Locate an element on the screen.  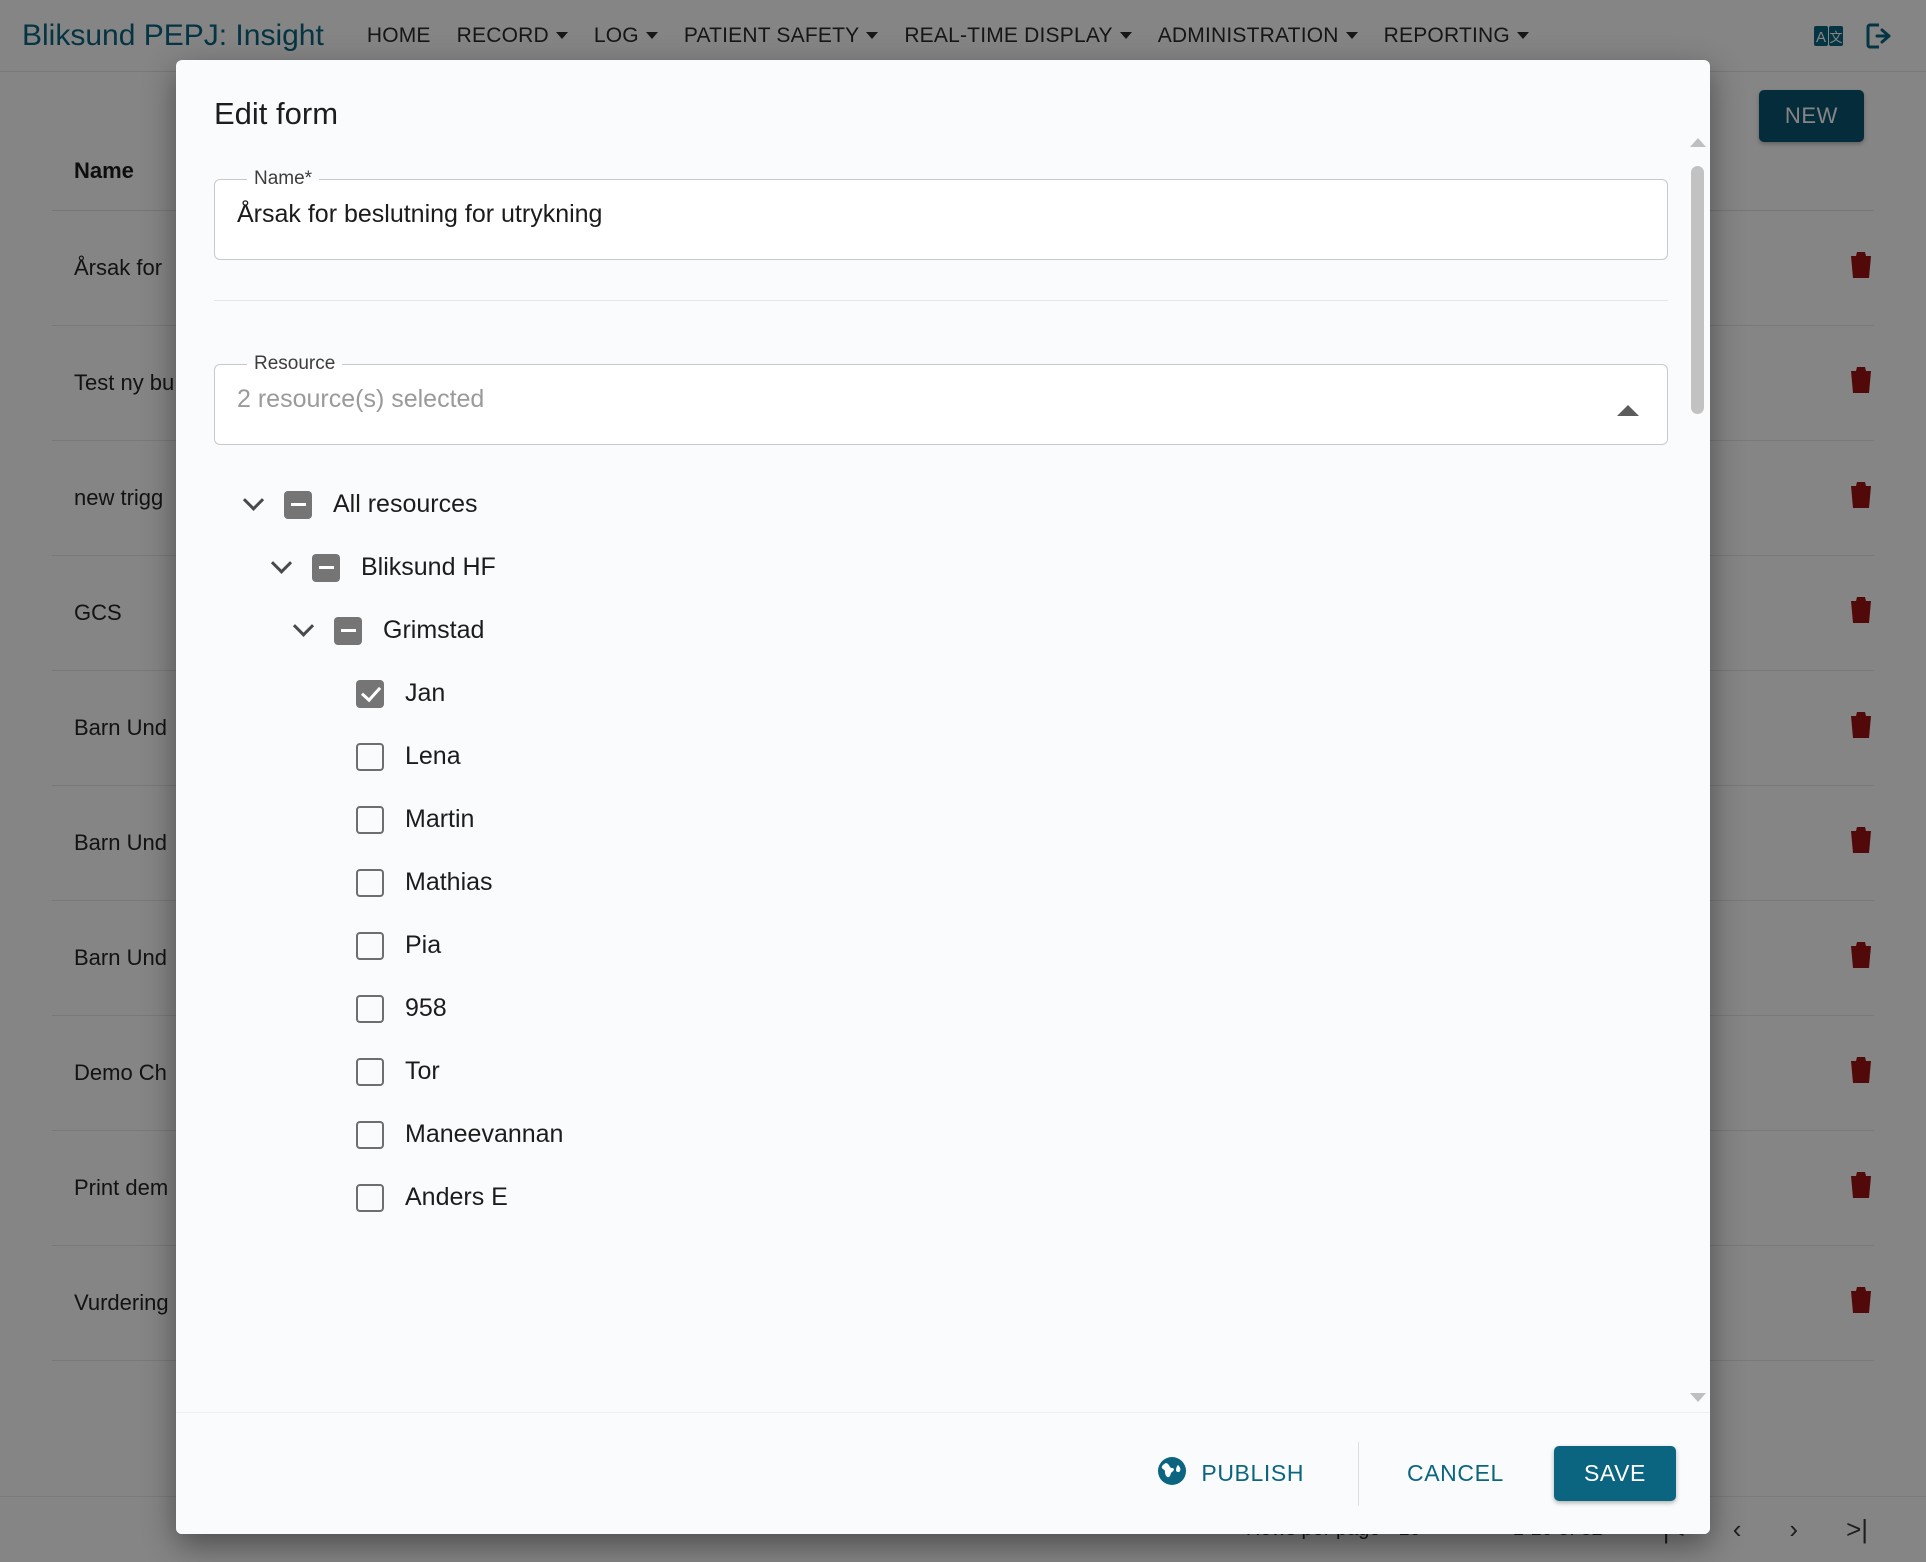
tree-node-martin: Martin is located at coordinates (941, 819).